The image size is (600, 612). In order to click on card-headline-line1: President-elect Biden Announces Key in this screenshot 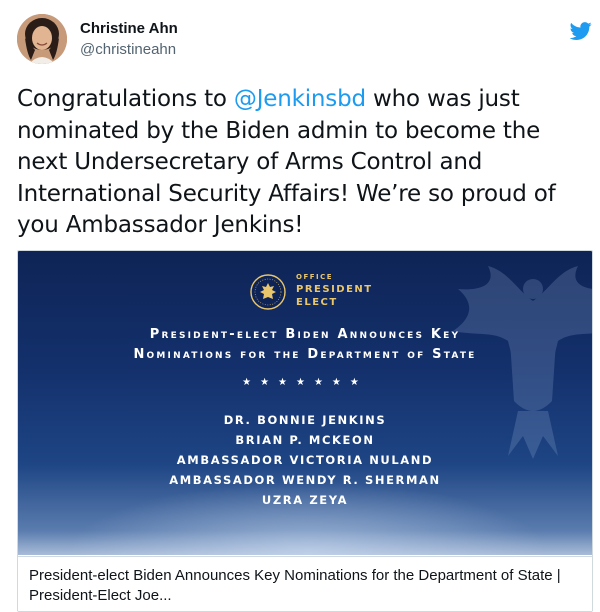, I will do `click(305, 334)`.